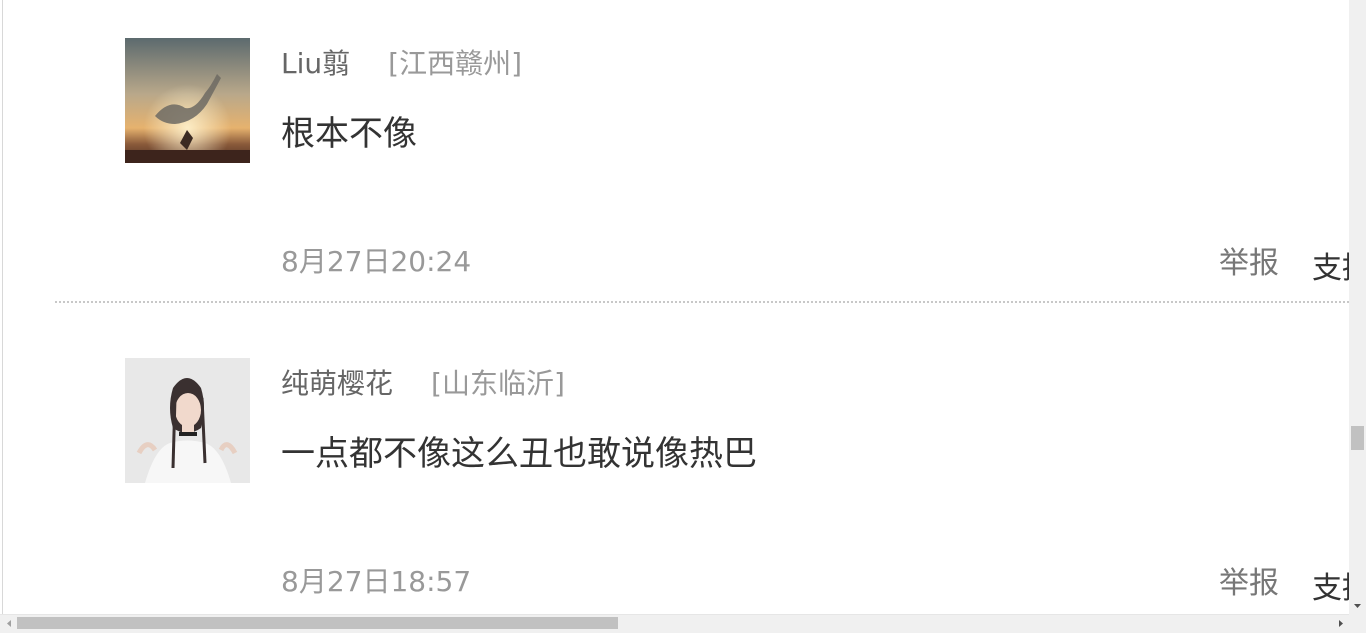  Describe the element at coordinates (337, 382) in the screenshot. I see `username: 纯萌樱花` at that location.